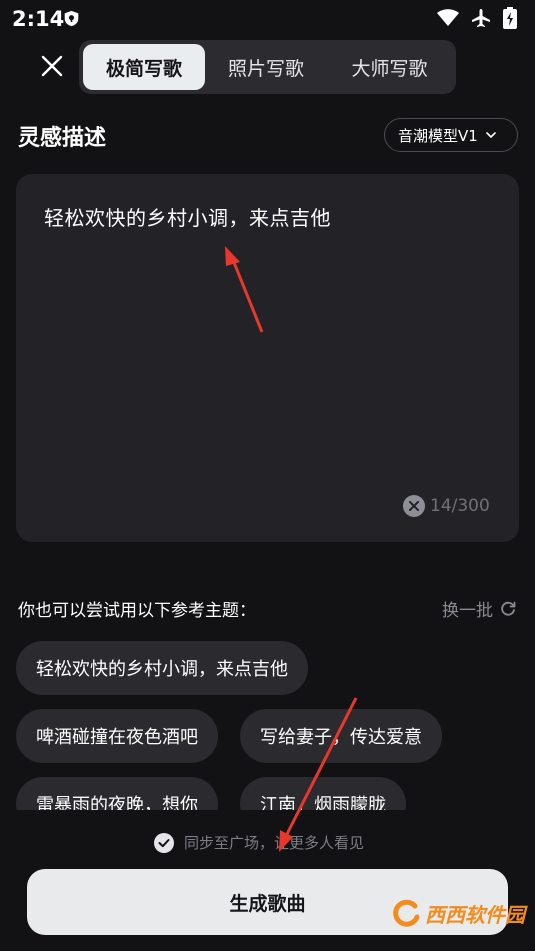 The width and height of the screenshot is (535, 951). What do you see at coordinates (187, 216) in the screenshot?
I see `description-text: 轻松欢快的乡村小调，来点吉他` at bounding box center [187, 216].